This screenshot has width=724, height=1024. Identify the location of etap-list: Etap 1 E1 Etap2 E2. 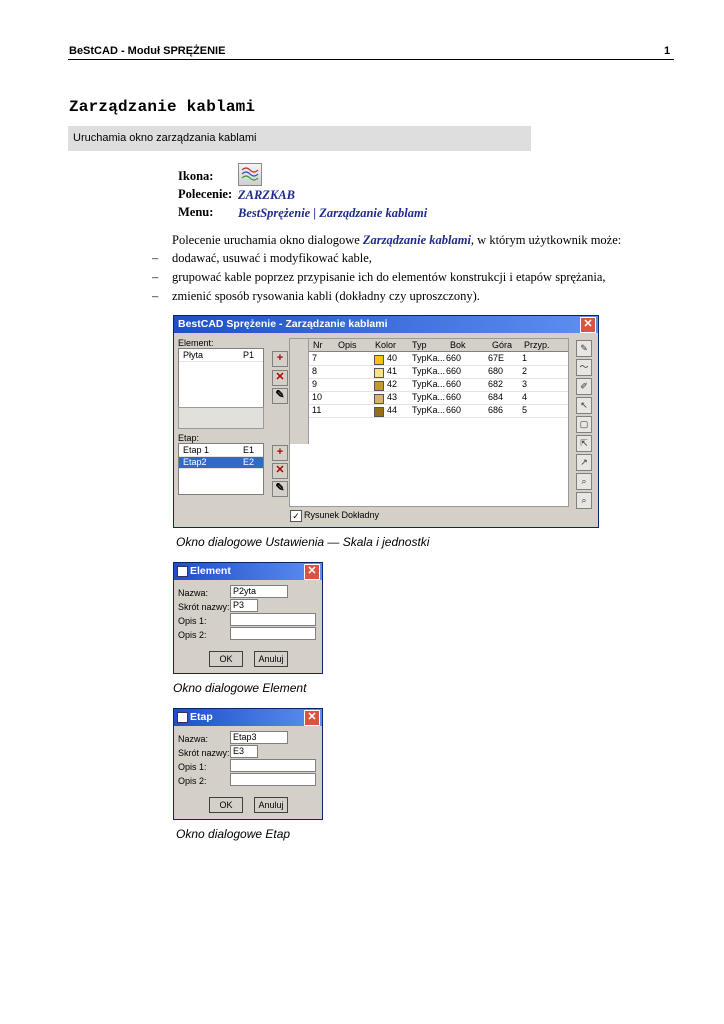
(221, 469).